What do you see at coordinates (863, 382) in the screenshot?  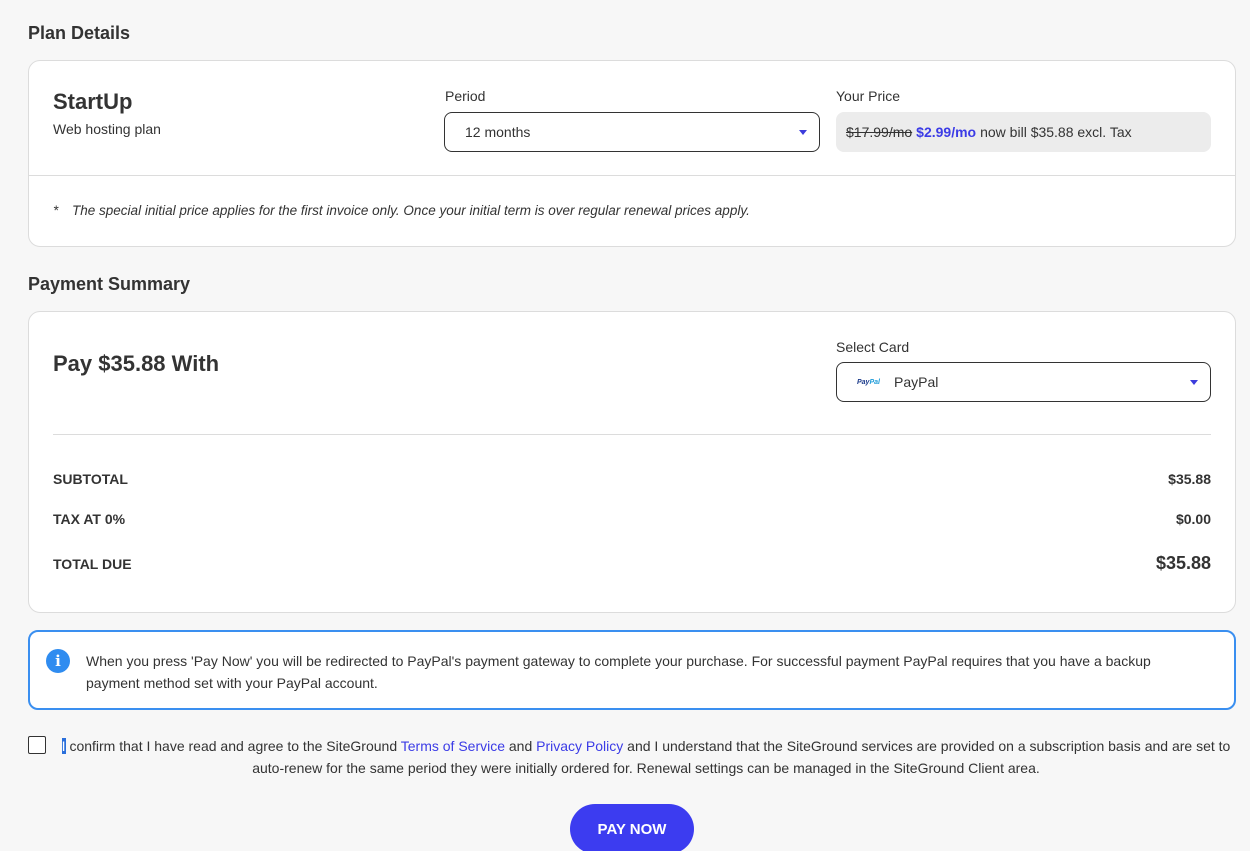 I see `paypal-logo-pay: Pay` at bounding box center [863, 382].